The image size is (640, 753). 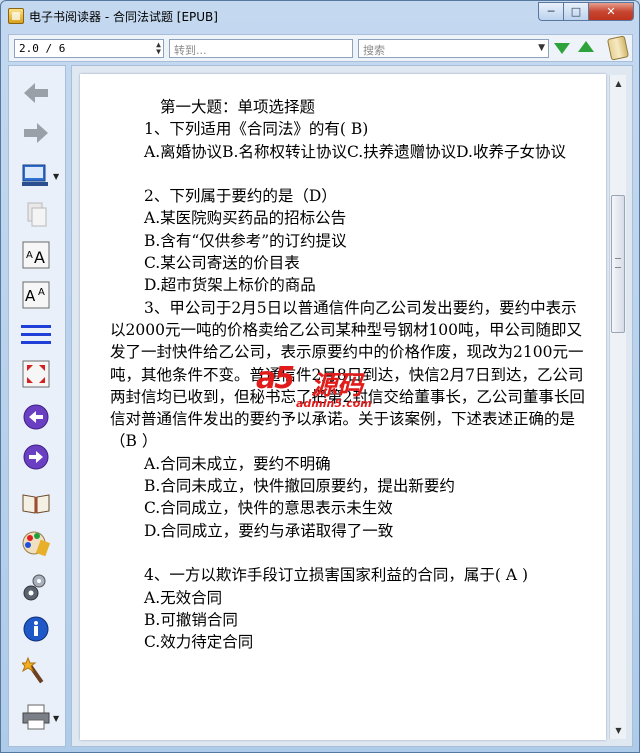 I want to click on maximize-button: □, so click(x=576, y=11).